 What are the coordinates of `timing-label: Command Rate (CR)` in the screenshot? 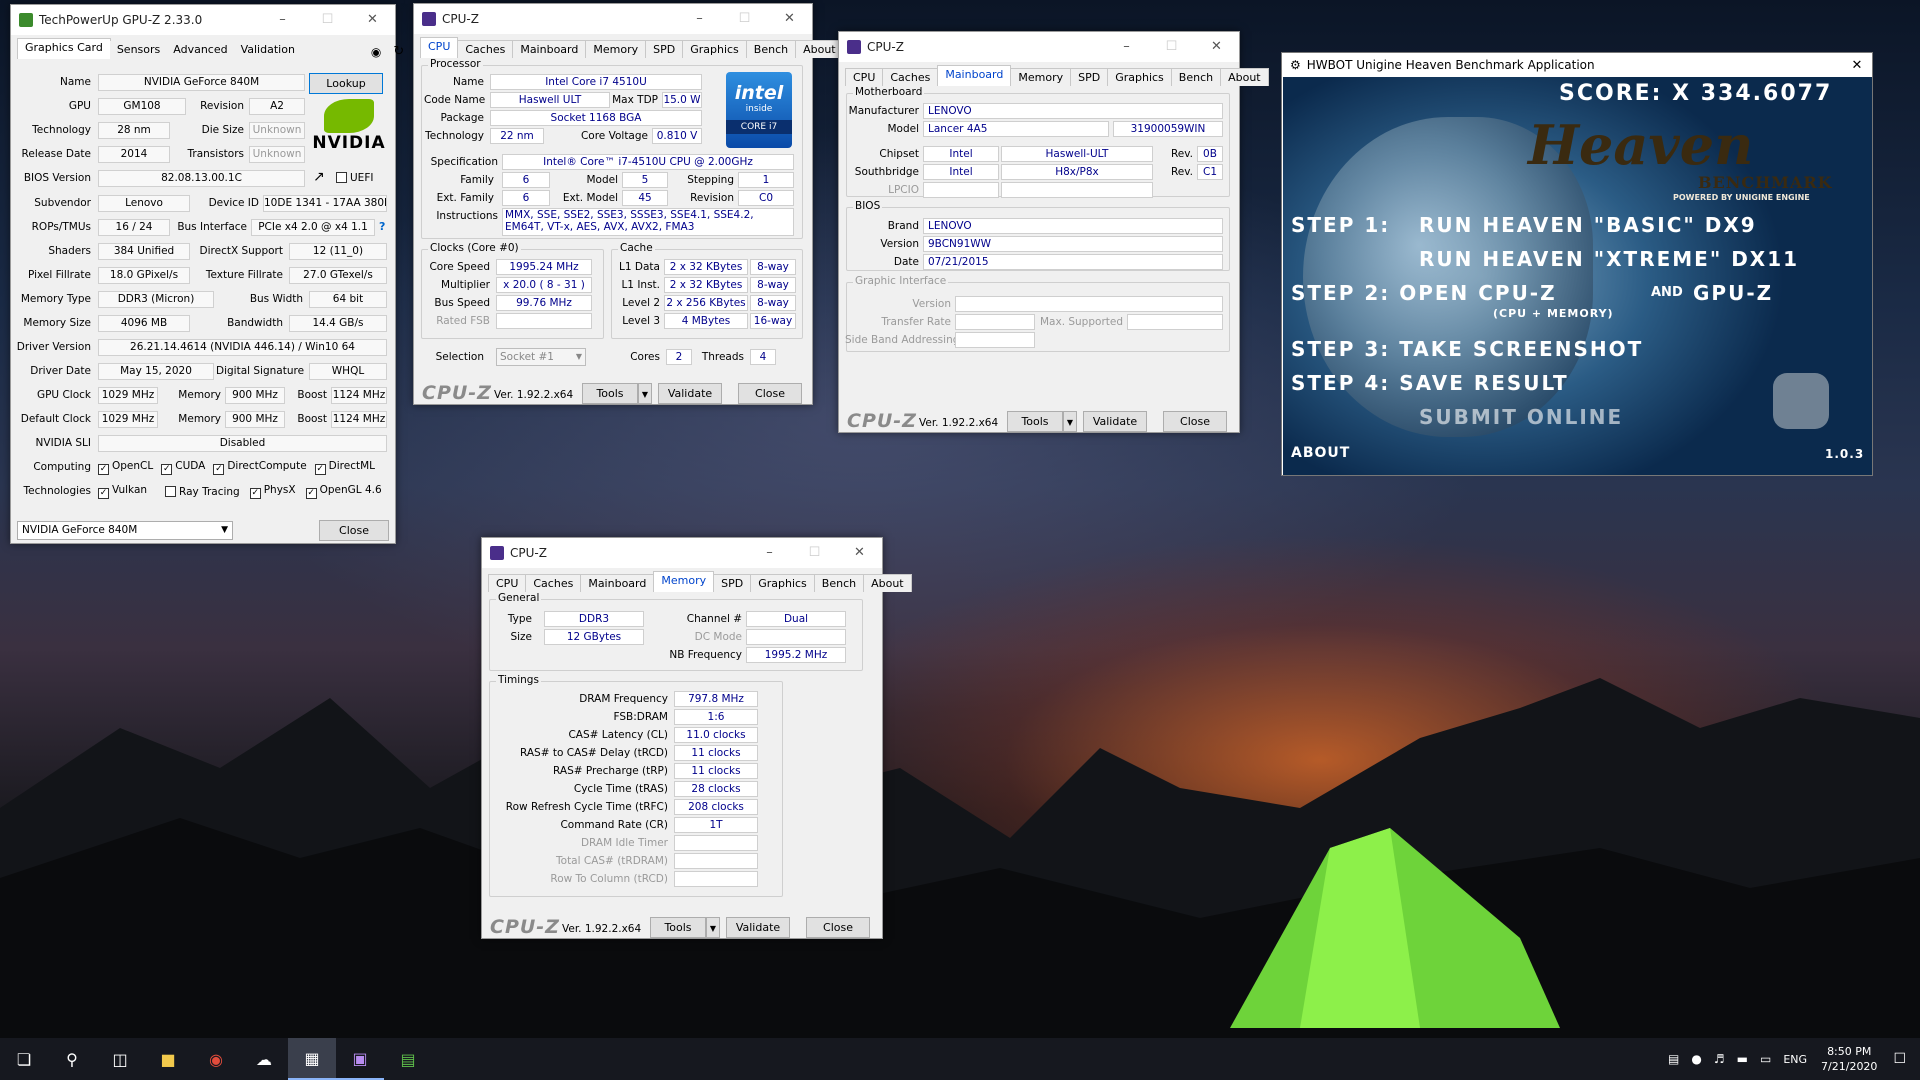 It's located at (614, 825).